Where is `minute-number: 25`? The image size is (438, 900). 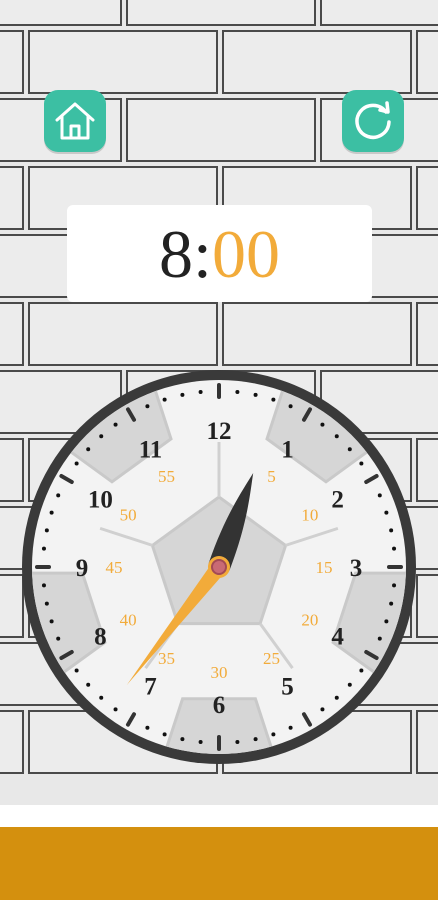 minute-number: 25 is located at coordinates (271, 658).